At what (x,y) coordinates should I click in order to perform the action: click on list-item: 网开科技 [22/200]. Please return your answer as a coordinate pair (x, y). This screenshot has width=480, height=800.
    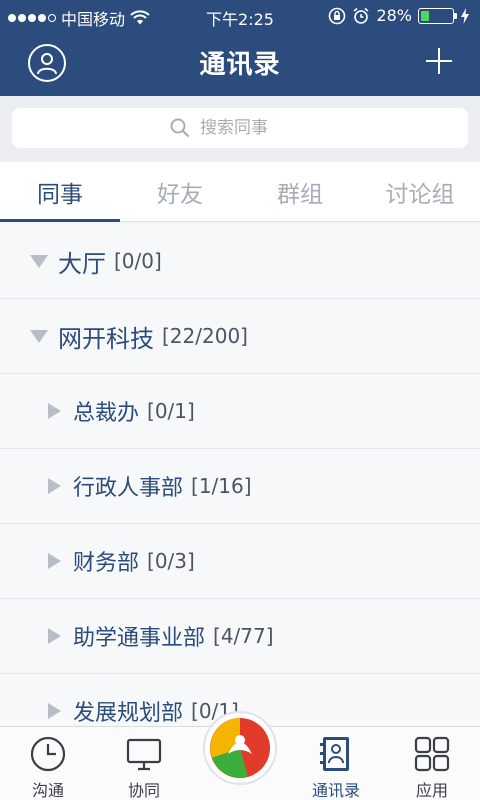
    Looking at the image, I should click on (240, 336).